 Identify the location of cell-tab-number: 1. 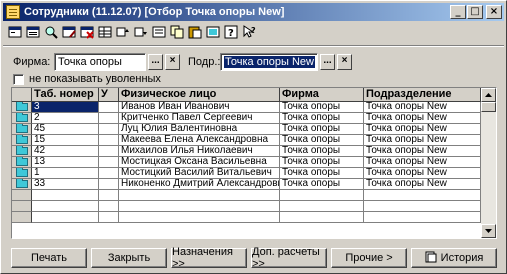
(65, 173).